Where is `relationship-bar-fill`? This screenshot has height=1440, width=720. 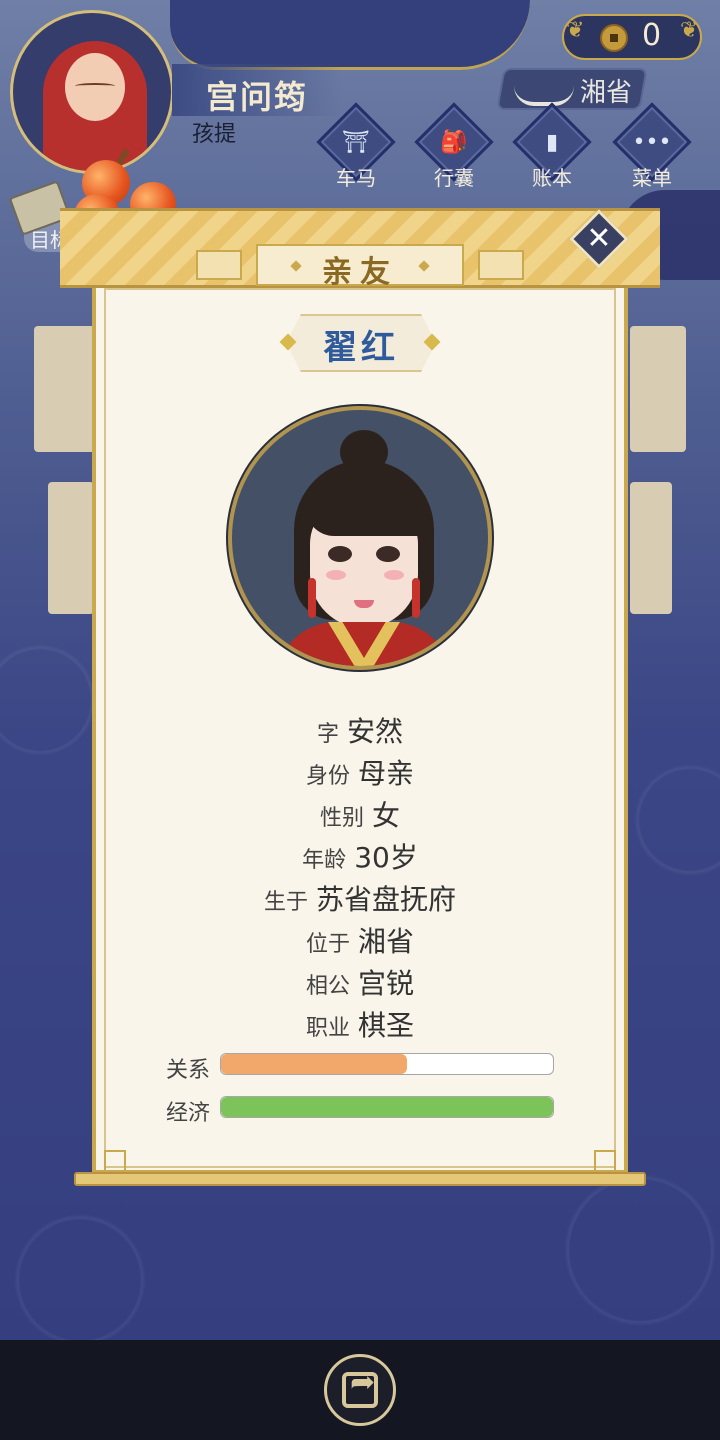 relationship-bar-fill is located at coordinates (314, 1064).